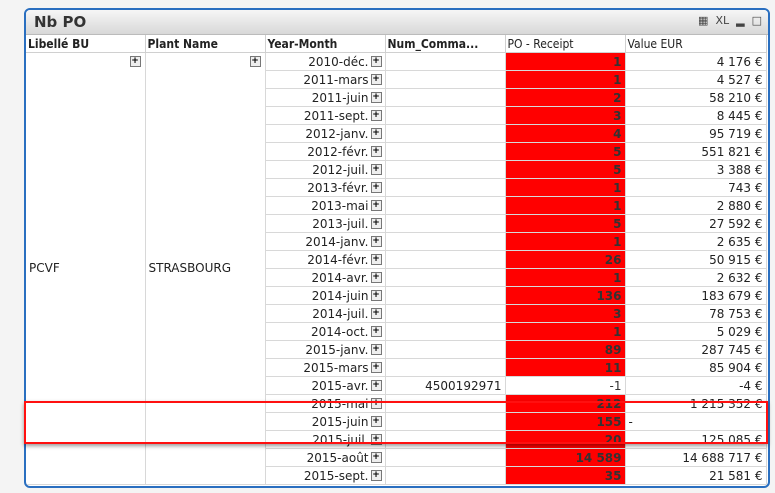 This screenshot has width=775, height=493. What do you see at coordinates (696, 331) in the screenshot?
I see `cell-value-eur: 5 029 €` at bounding box center [696, 331].